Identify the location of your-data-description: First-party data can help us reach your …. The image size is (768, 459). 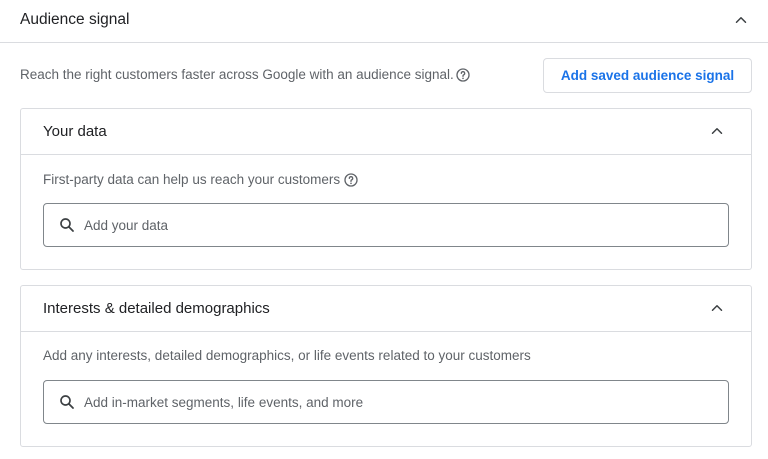
(192, 179).